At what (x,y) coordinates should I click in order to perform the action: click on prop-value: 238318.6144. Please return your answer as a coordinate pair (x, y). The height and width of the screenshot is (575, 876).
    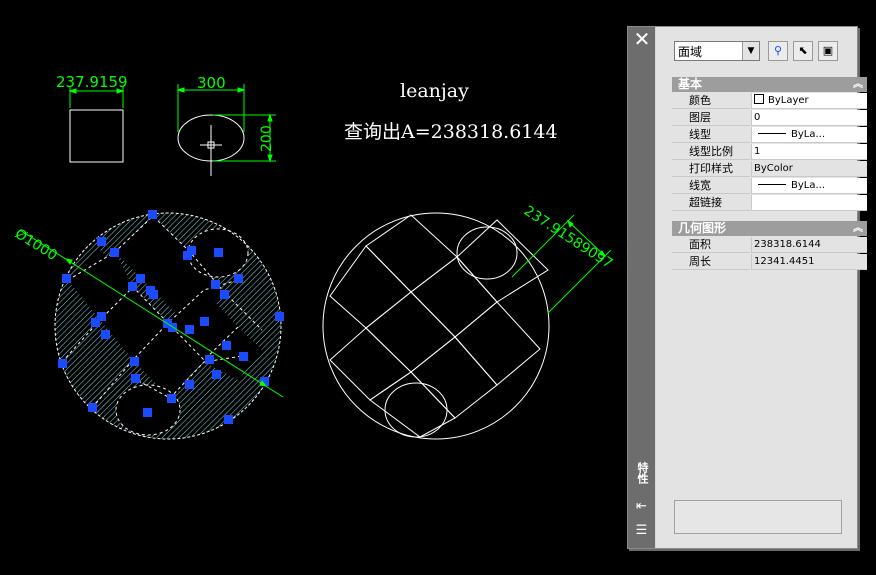
    Looking at the image, I should click on (809, 245).